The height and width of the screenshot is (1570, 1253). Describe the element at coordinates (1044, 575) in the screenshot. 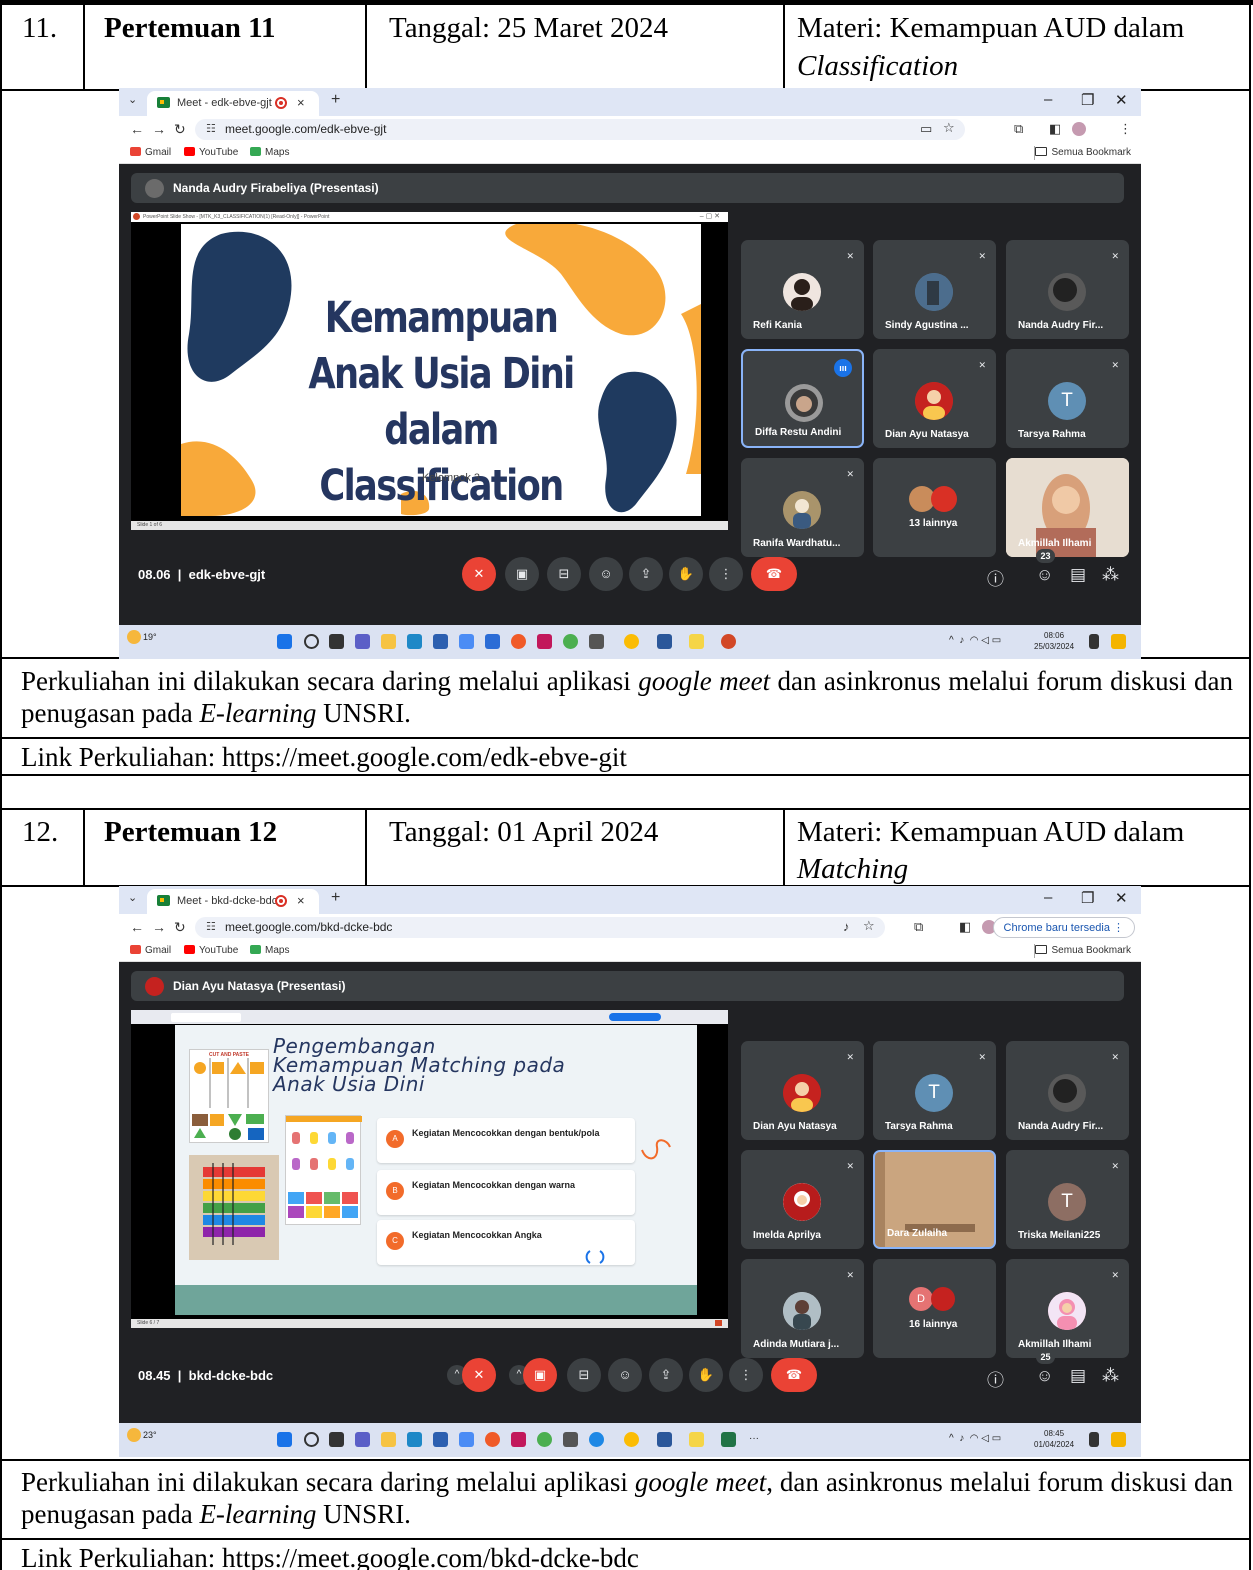

I see `people-icon: ☺` at that location.